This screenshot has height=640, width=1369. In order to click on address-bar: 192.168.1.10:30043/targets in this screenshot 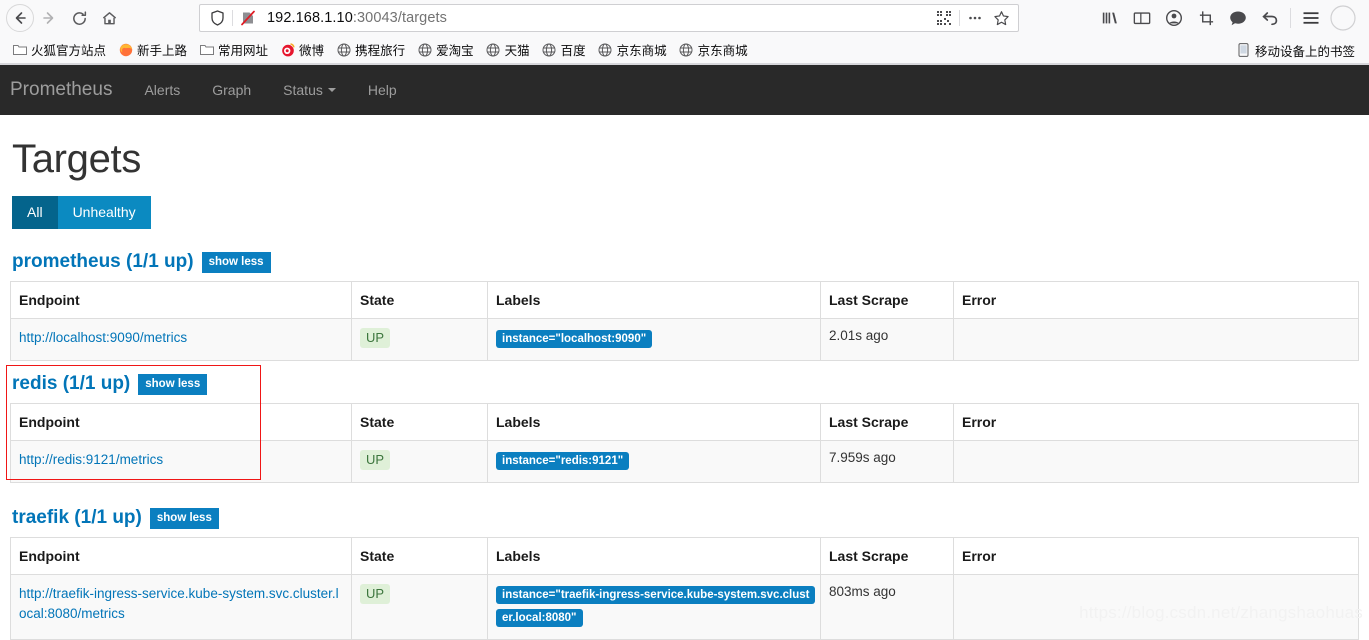, I will do `click(609, 18)`.